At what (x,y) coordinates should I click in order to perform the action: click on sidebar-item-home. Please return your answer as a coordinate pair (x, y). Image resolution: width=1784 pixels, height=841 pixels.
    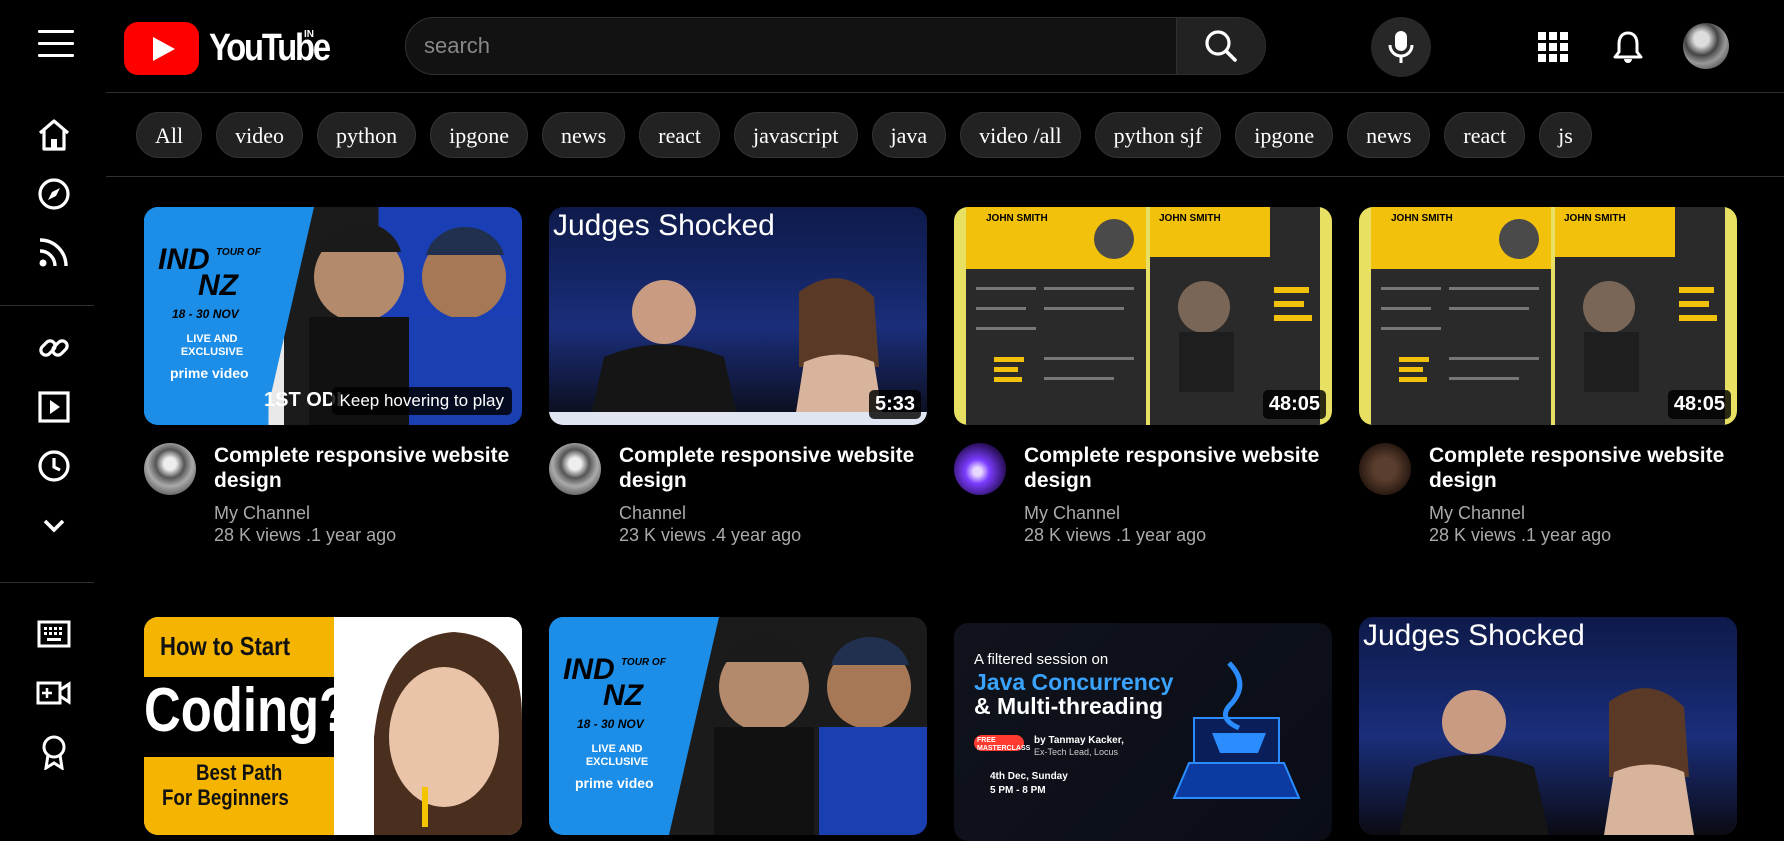
    Looking at the image, I should click on (54, 135).